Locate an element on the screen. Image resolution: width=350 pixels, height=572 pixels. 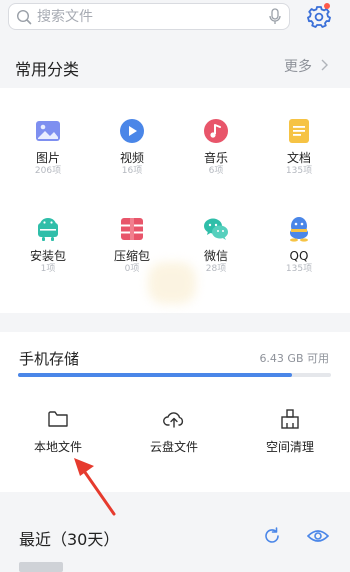
local-files-label: 本地文件 is located at coordinates (57, 447).